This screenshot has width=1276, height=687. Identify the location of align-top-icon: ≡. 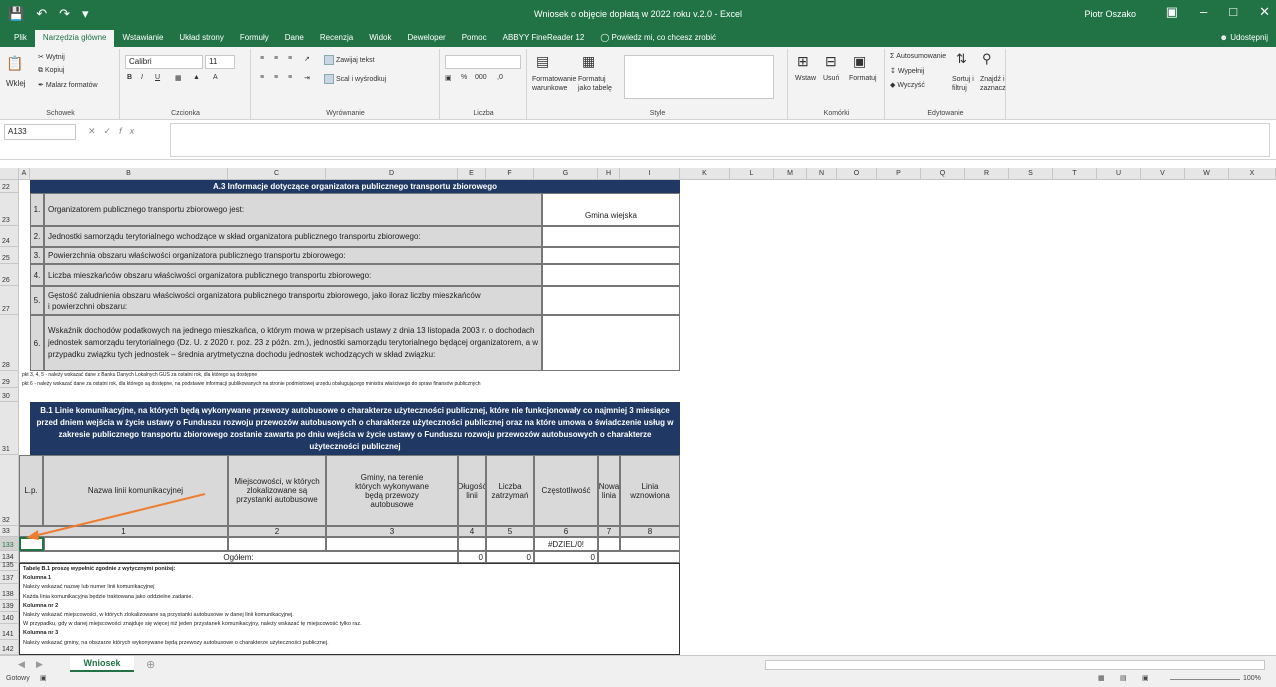
(262, 58).